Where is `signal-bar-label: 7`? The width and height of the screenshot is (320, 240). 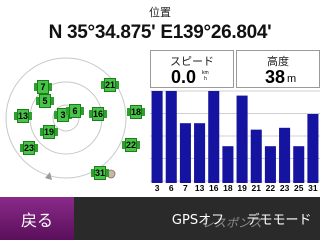 signal-bar-label: 7 is located at coordinates (185, 188).